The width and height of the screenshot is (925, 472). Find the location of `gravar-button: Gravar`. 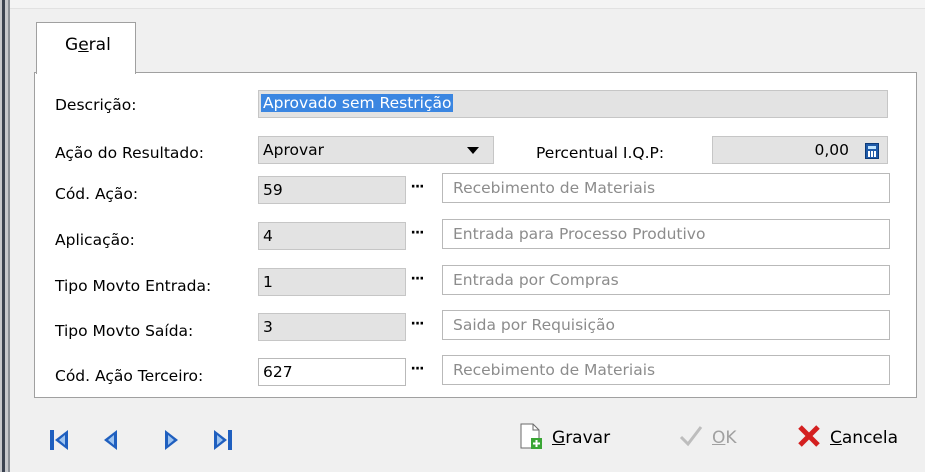

gravar-button: Gravar is located at coordinates (564, 438).